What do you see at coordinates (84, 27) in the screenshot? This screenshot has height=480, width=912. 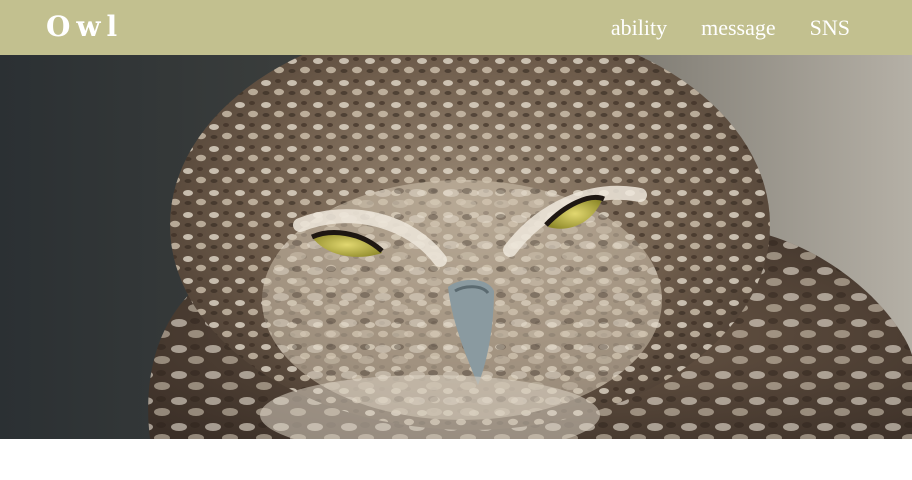 I see `site-logo: Owl` at bounding box center [84, 27].